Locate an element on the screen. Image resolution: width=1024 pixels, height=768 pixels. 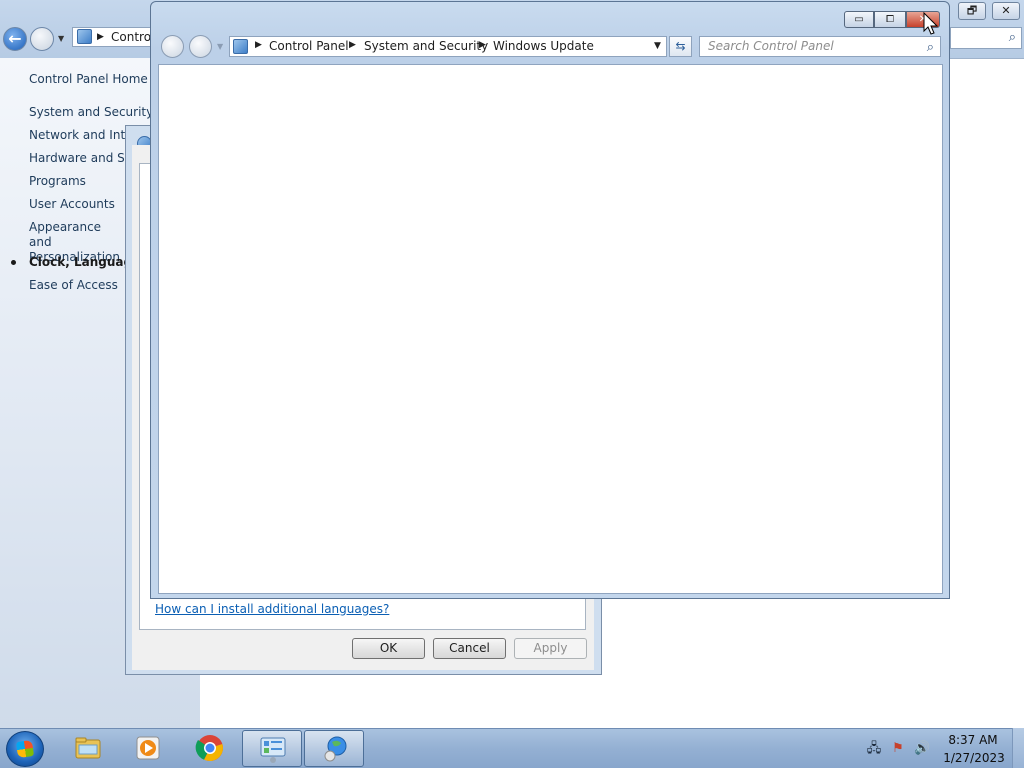
cancel-button: Cancel is located at coordinates (469, 648).